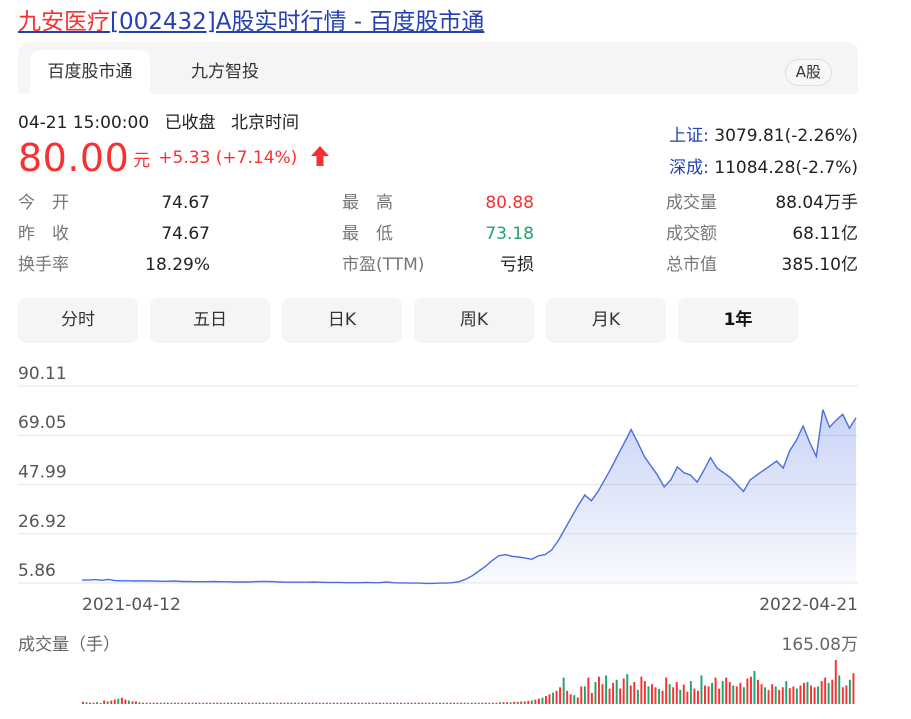 Image resolution: width=911 pixels, height=719 pixels. I want to click on quote-datetime: 04-21 15:00:00, so click(84, 123).